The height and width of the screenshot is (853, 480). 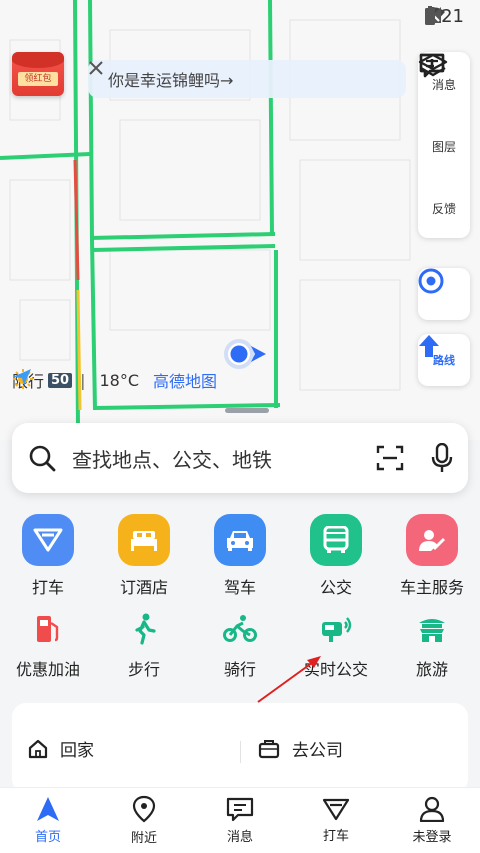 What do you see at coordinates (144, 556) in the screenshot?
I see `service-hotel: 订酒店` at bounding box center [144, 556].